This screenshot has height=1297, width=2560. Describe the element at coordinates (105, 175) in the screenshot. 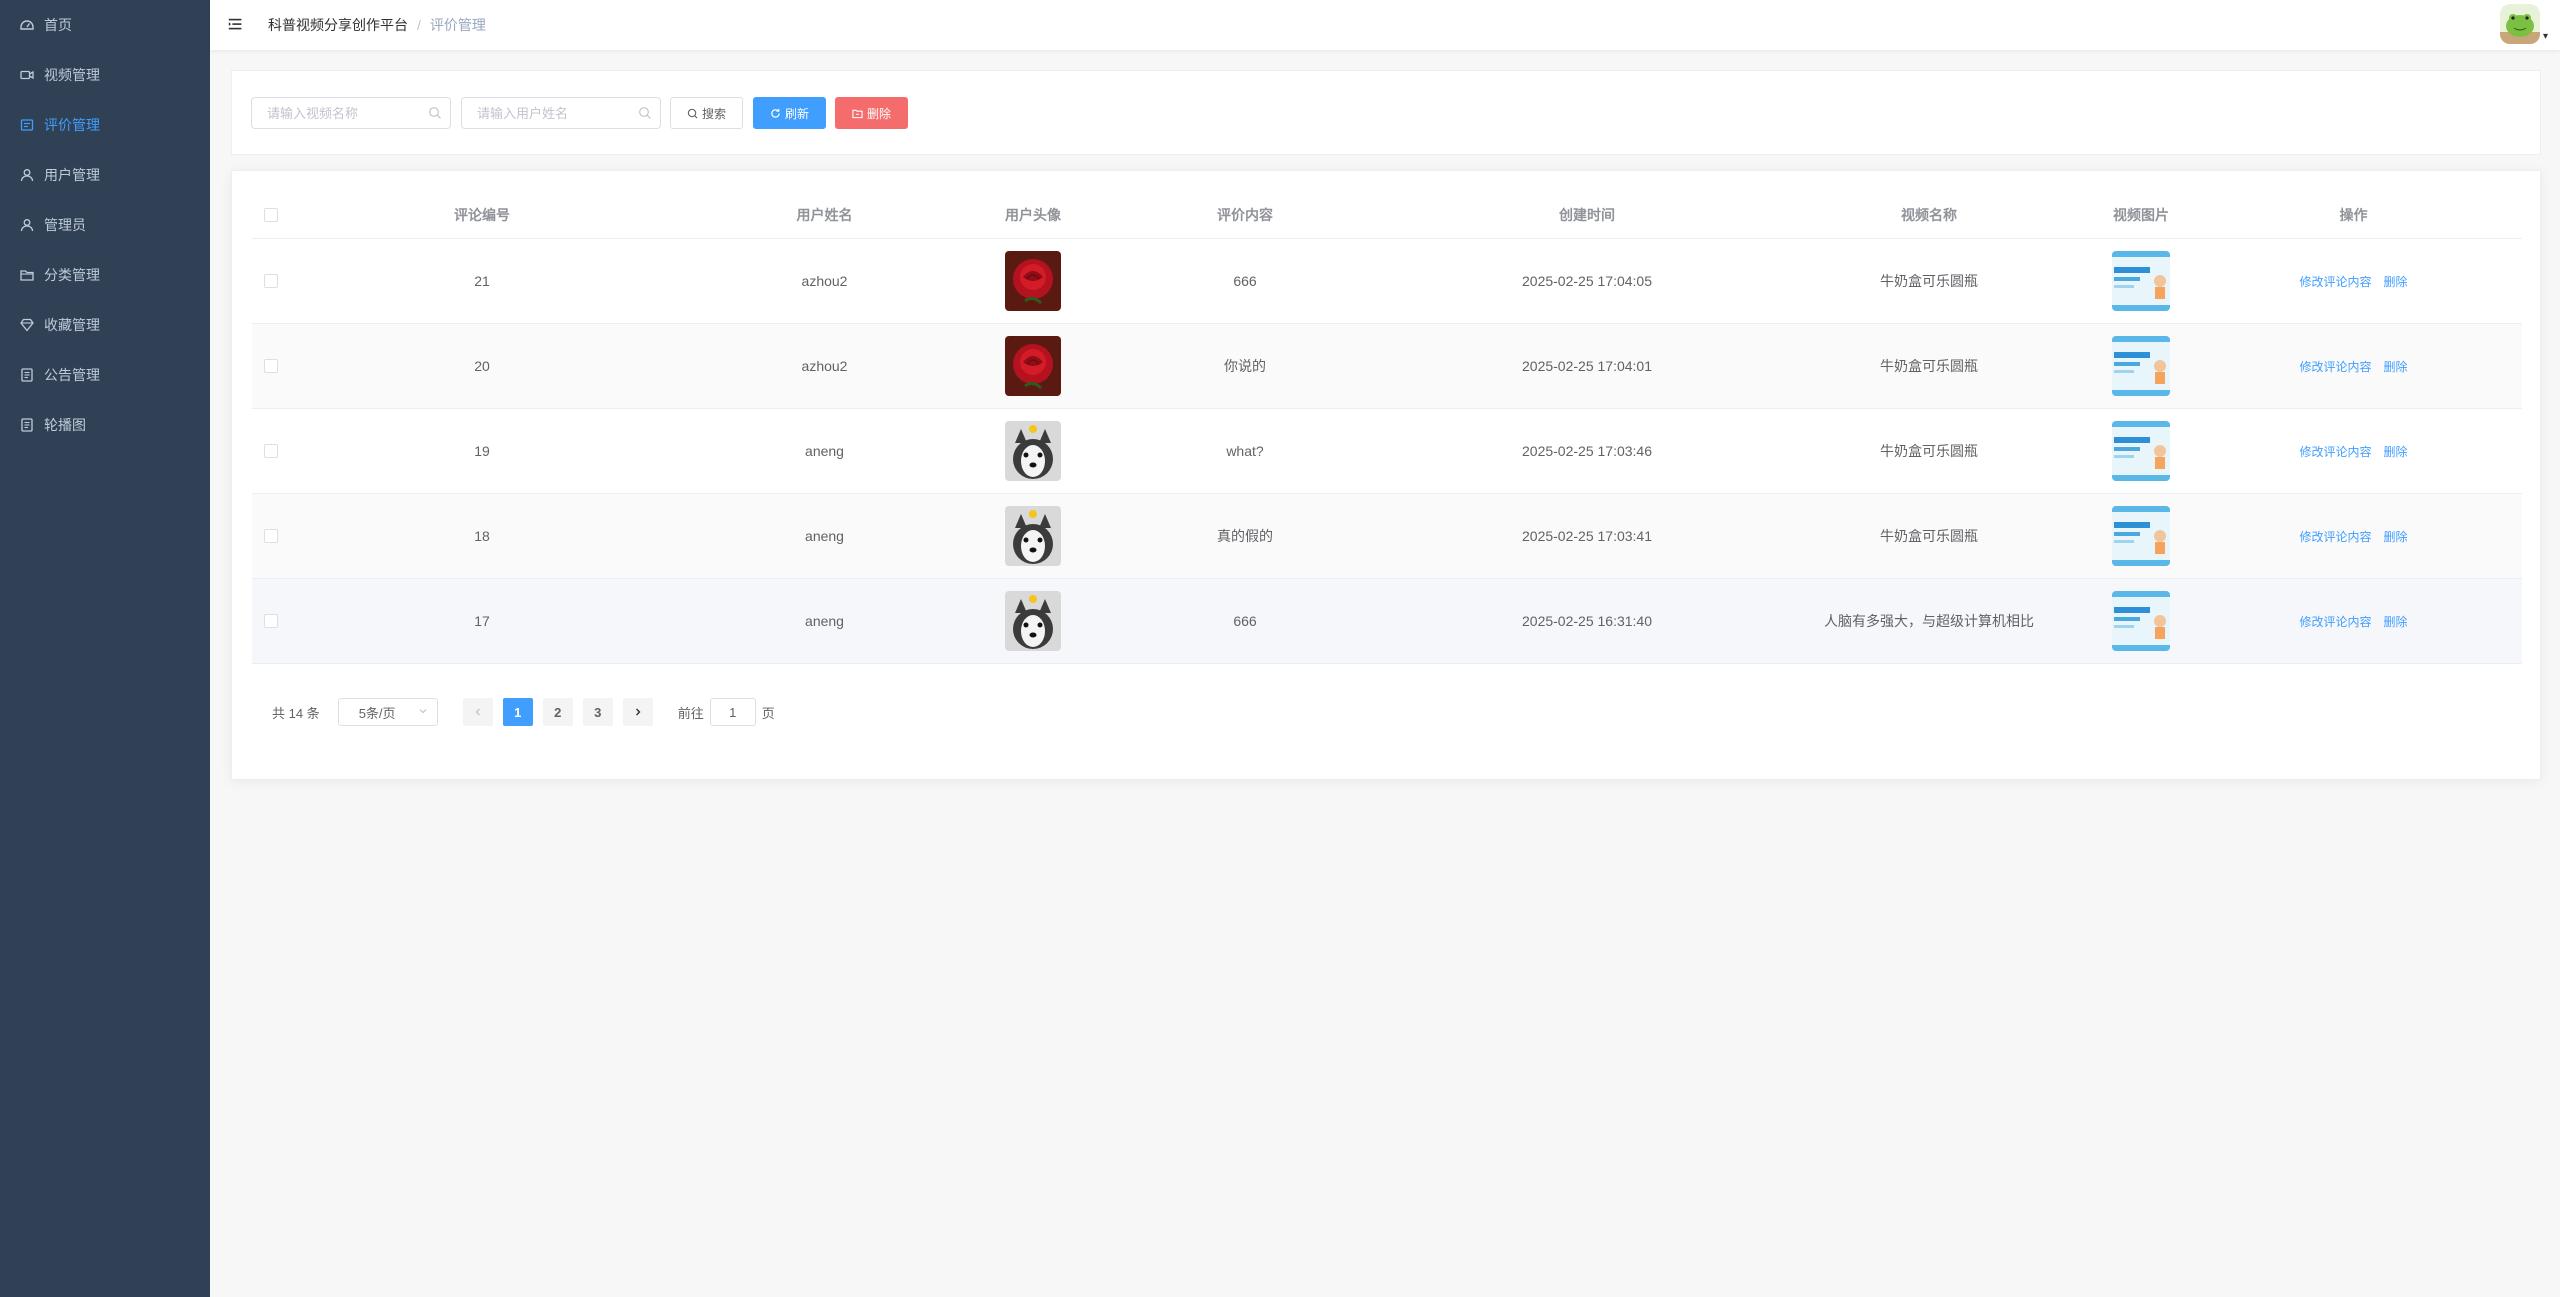

I see `sidebar-item-users: 用户管理` at that location.